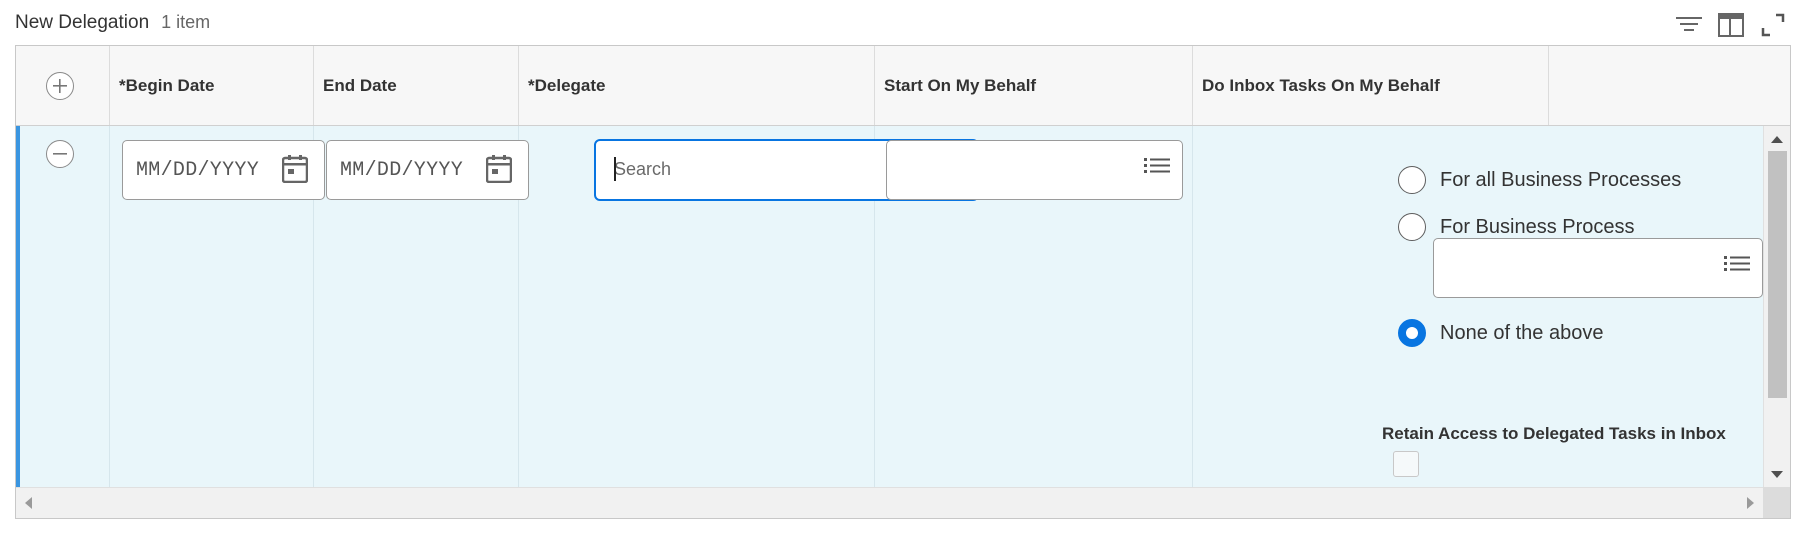 The height and width of the screenshot is (542, 1802). Describe the element at coordinates (421, 307) in the screenshot. I see `end-date-cell: MM/DD/YYYY` at that location.